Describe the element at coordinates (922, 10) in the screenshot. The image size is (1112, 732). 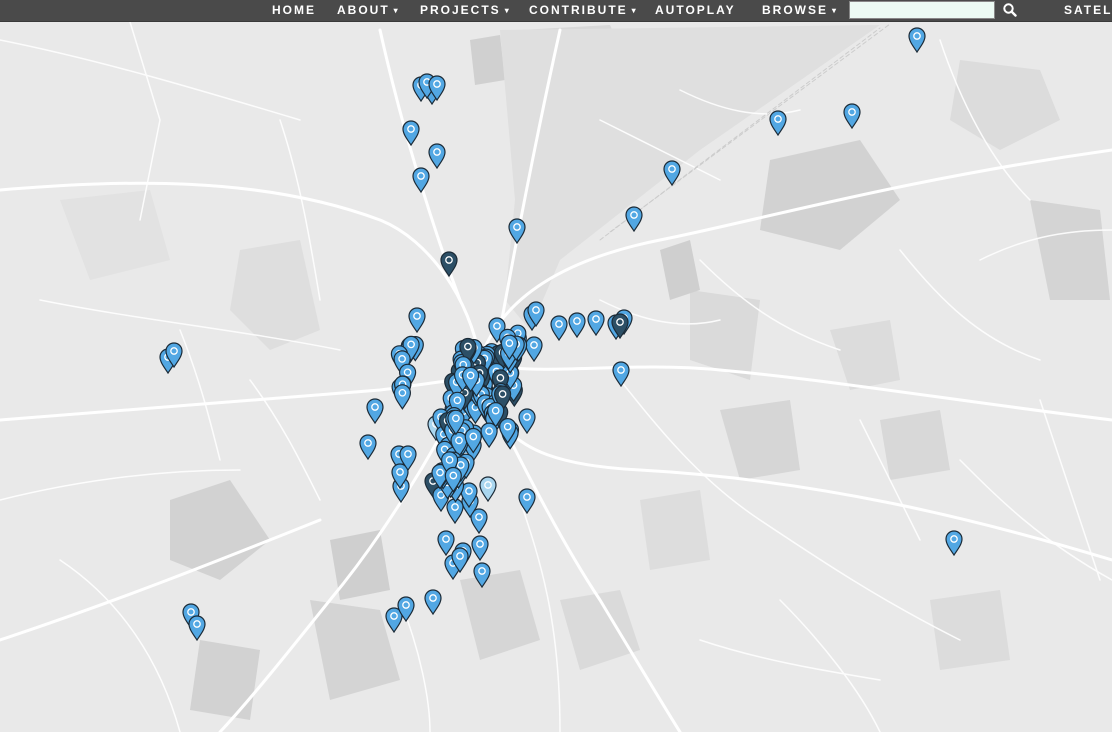
I see `search-input` at that location.